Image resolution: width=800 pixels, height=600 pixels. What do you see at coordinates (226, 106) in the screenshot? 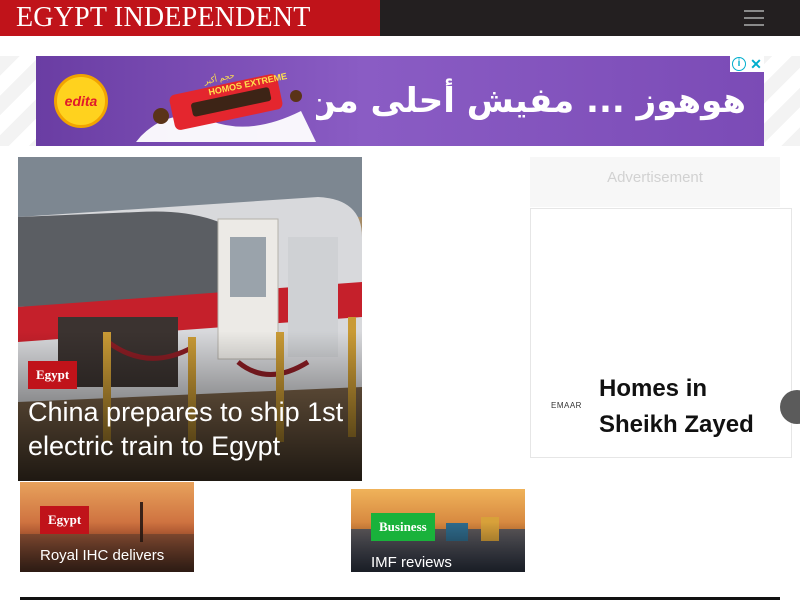
I see `snack-cake-image: HOMOS EXTREME حجم أكبر` at bounding box center [226, 106].